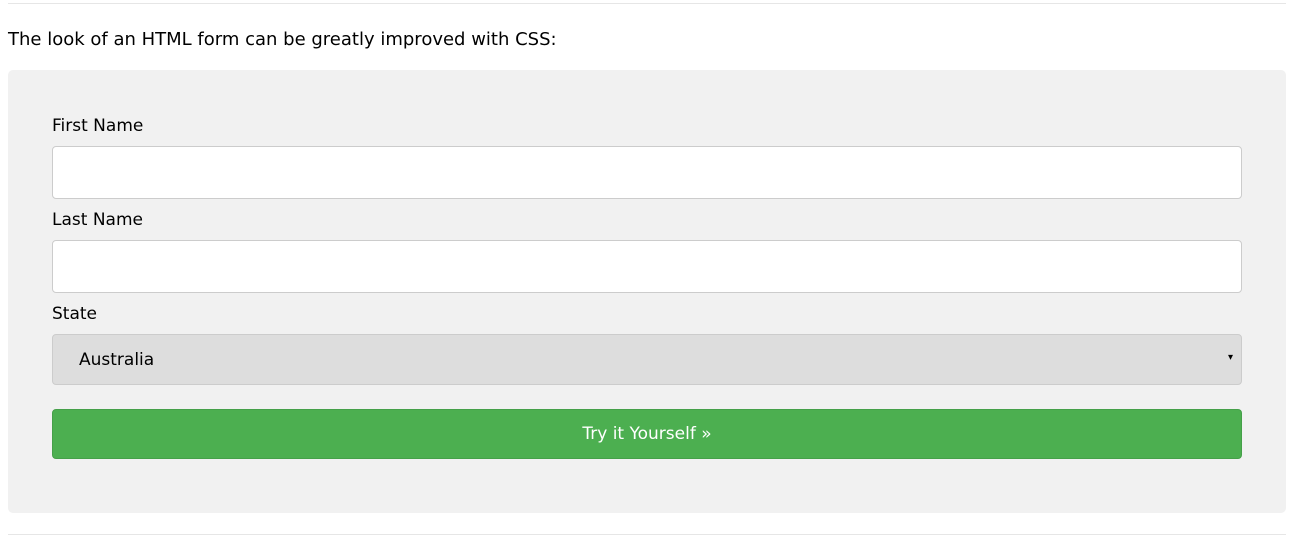  What do you see at coordinates (647, 534) in the screenshot?
I see `bottom-divider` at bounding box center [647, 534].